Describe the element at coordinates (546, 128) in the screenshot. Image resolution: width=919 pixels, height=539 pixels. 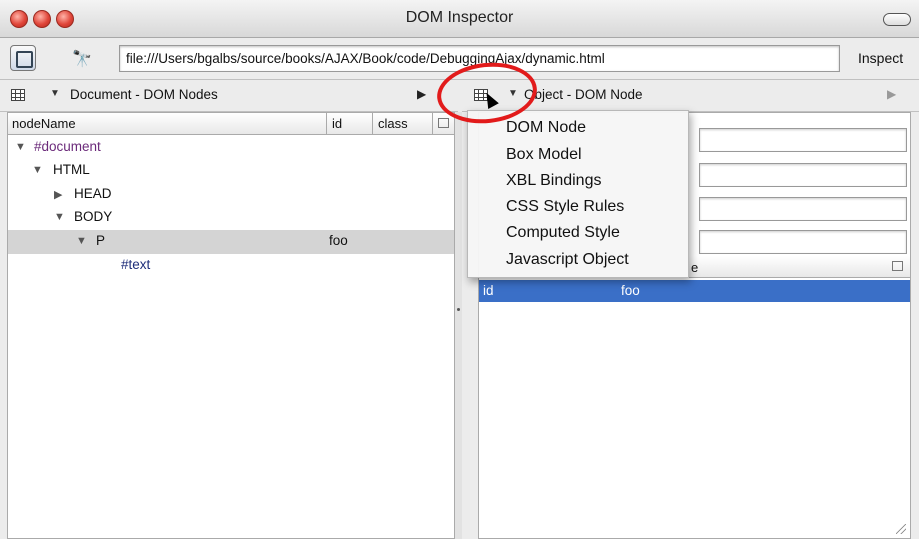
I see `menu-item-dom-node: DOM Node` at that location.